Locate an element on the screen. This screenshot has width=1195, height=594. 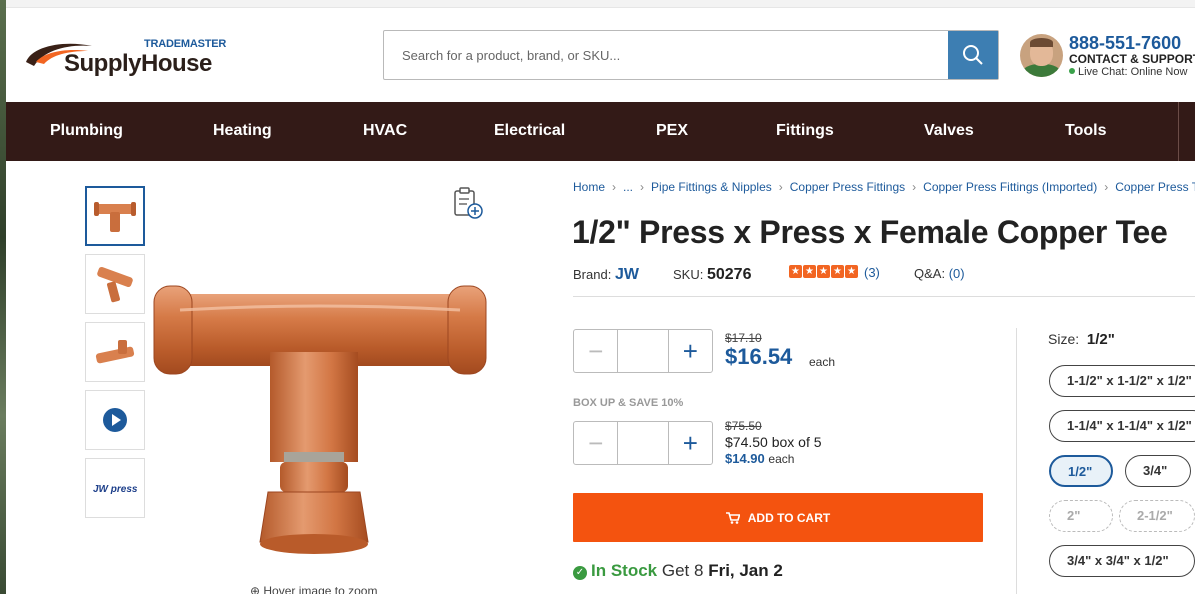
increase-qty-button: + is located at coordinates (690, 351).